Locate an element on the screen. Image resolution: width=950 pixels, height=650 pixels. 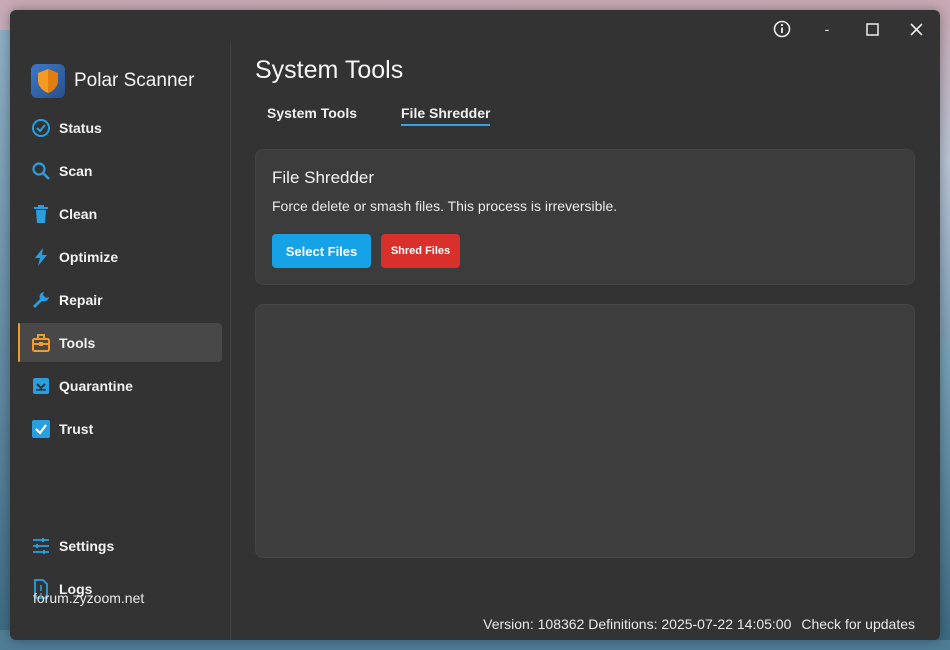
brand: Polar Scanner is located at coordinates (112, 81).